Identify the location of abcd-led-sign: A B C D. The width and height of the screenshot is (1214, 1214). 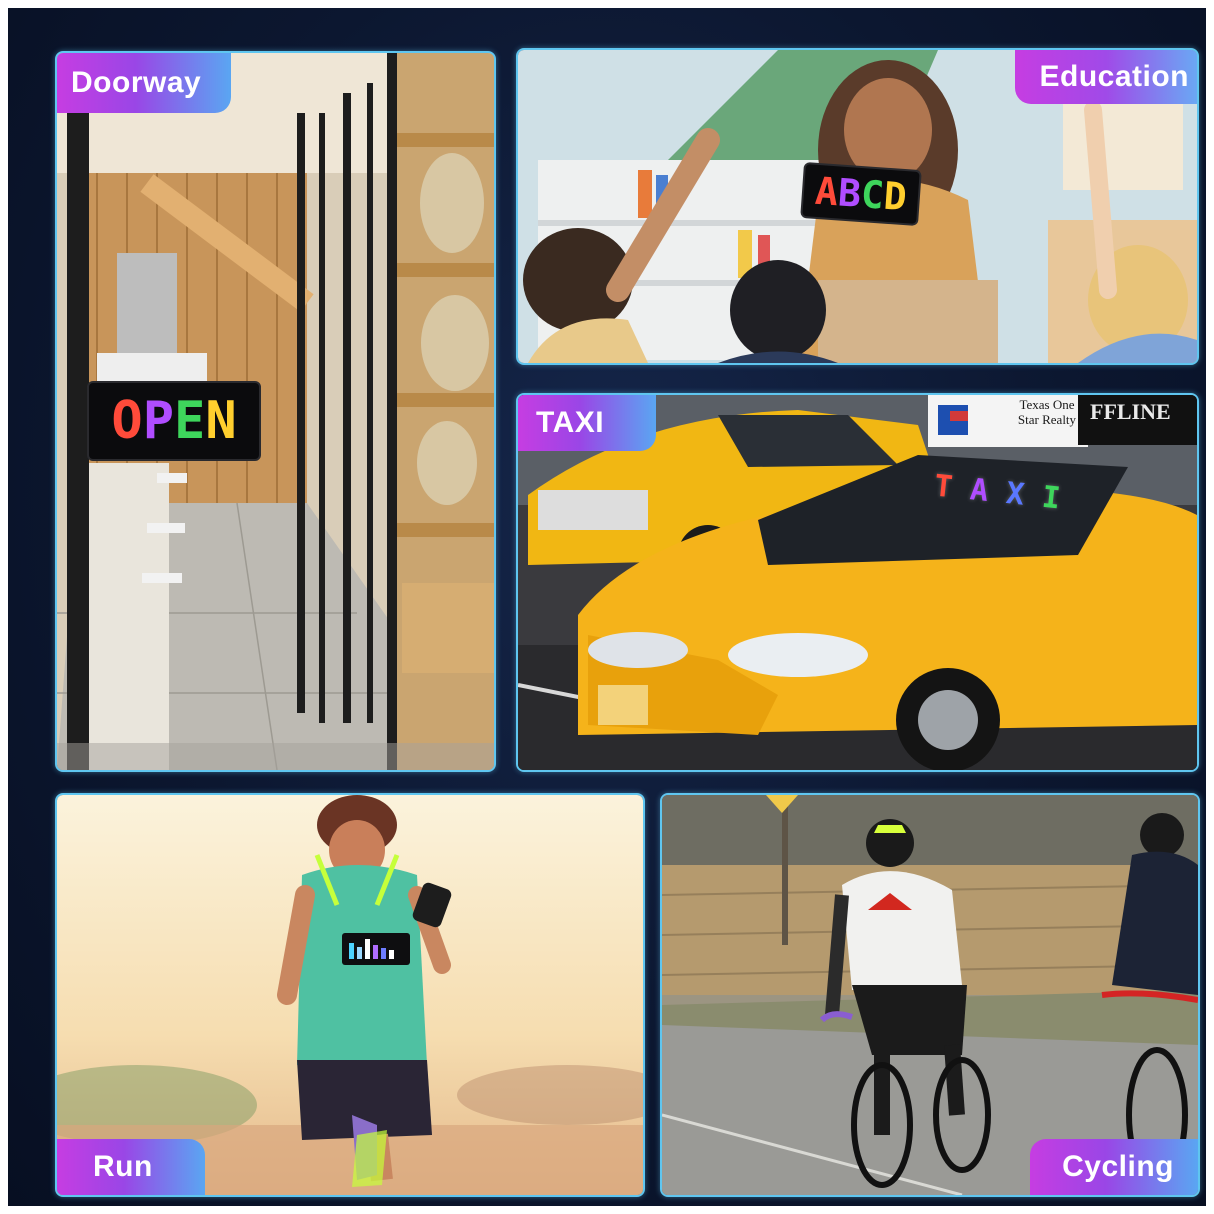
(861, 194).